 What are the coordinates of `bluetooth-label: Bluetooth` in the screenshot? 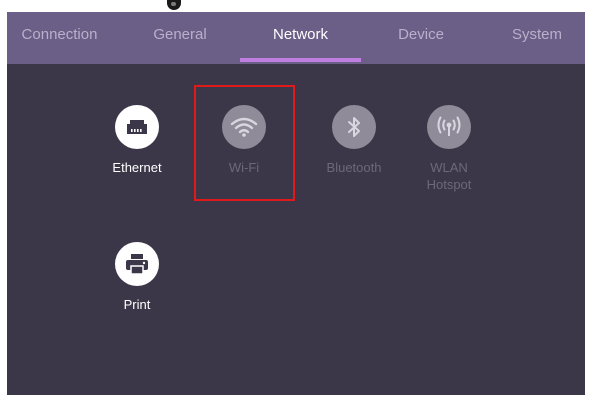 It's located at (354, 167).